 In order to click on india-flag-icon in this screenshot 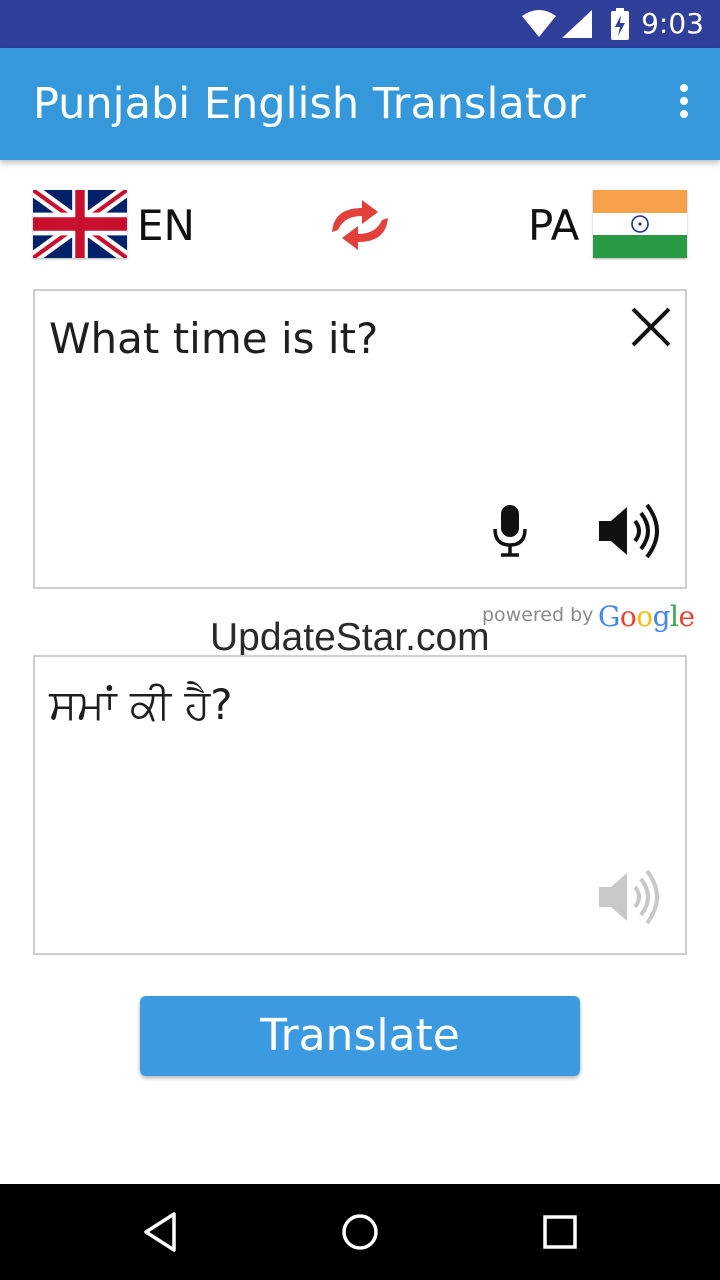, I will do `click(640, 224)`.